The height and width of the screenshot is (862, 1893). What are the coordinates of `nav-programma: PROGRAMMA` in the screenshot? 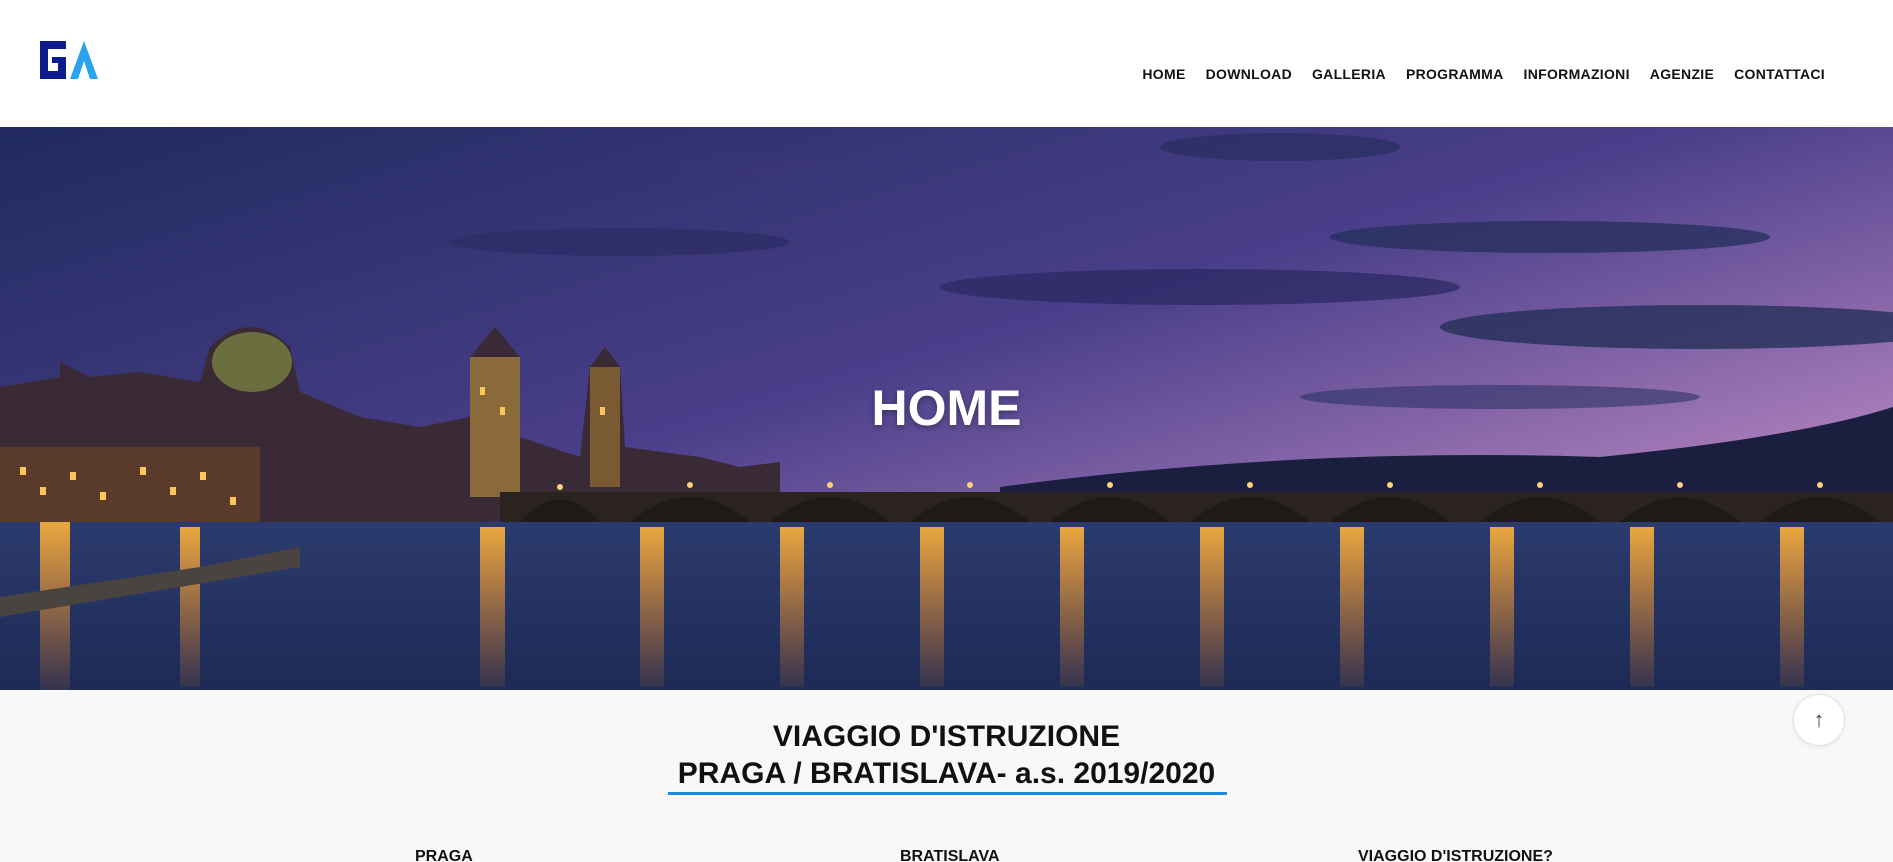 It's located at (1455, 74).